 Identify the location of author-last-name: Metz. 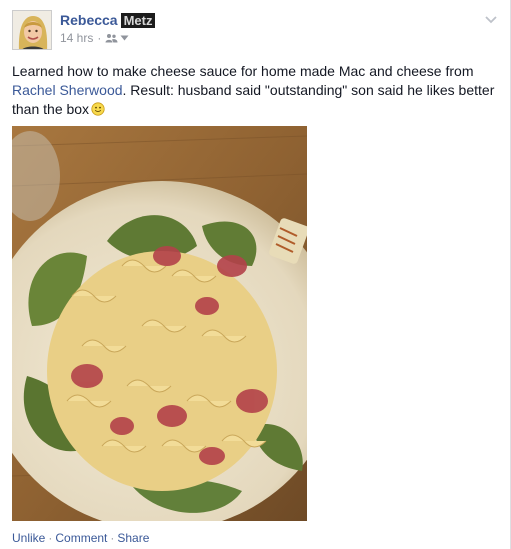
(138, 20).